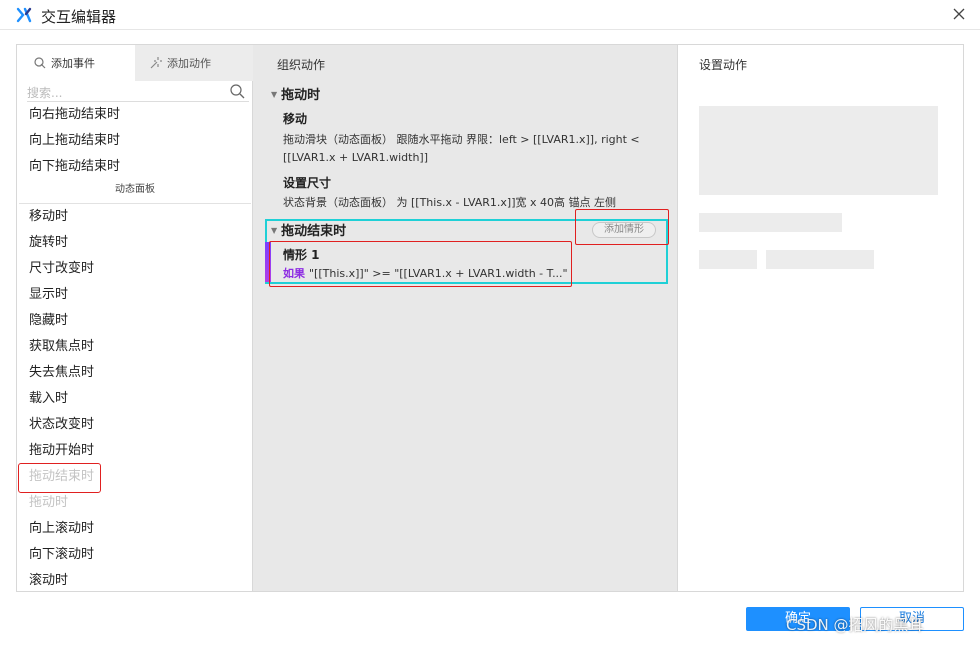 This screenshot has height=647, width=980. What do you see at coordinates (624, 230) in the screenshot?
I see `add-case-button: 添加情形` at bounding box center [624, 230].